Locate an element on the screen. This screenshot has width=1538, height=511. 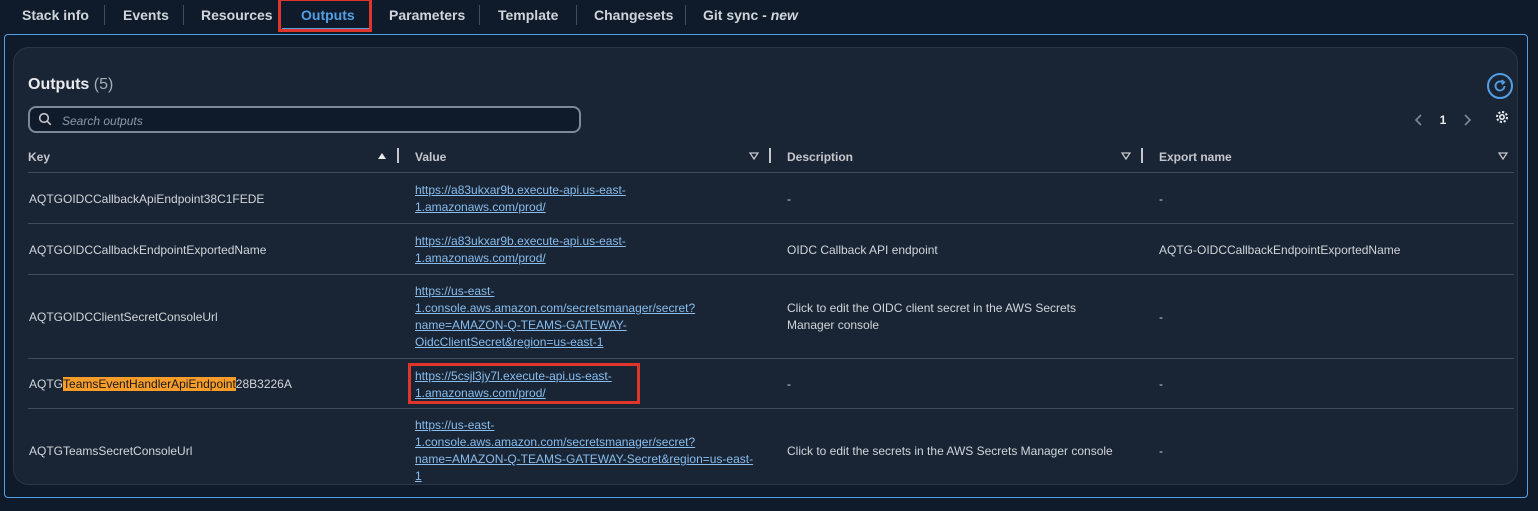
output-count: (5) is located at coordinates (103, 84).